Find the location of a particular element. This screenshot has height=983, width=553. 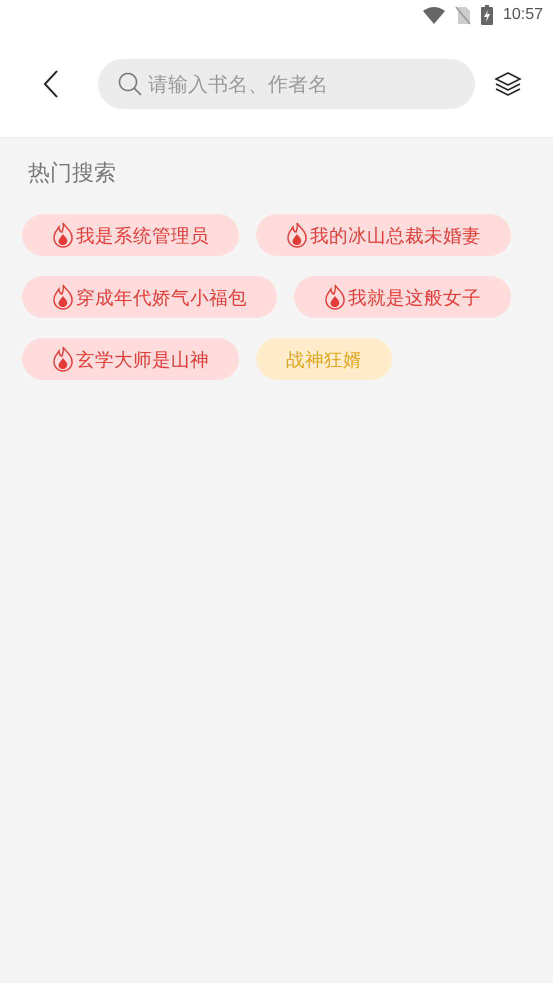

search-icon is located at coordinates (130, 84).